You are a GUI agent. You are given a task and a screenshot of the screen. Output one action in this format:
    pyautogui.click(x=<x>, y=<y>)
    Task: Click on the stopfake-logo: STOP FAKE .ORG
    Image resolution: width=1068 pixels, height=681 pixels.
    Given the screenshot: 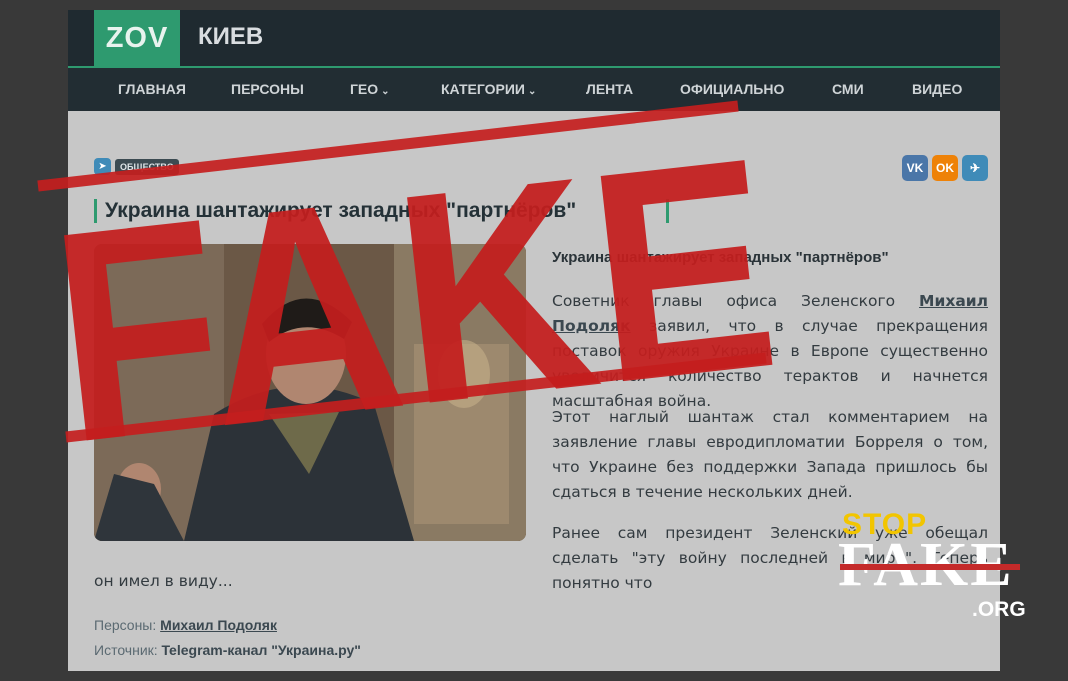 What is the action you would take?
    pyautogui.click(x=933, y=567)
    